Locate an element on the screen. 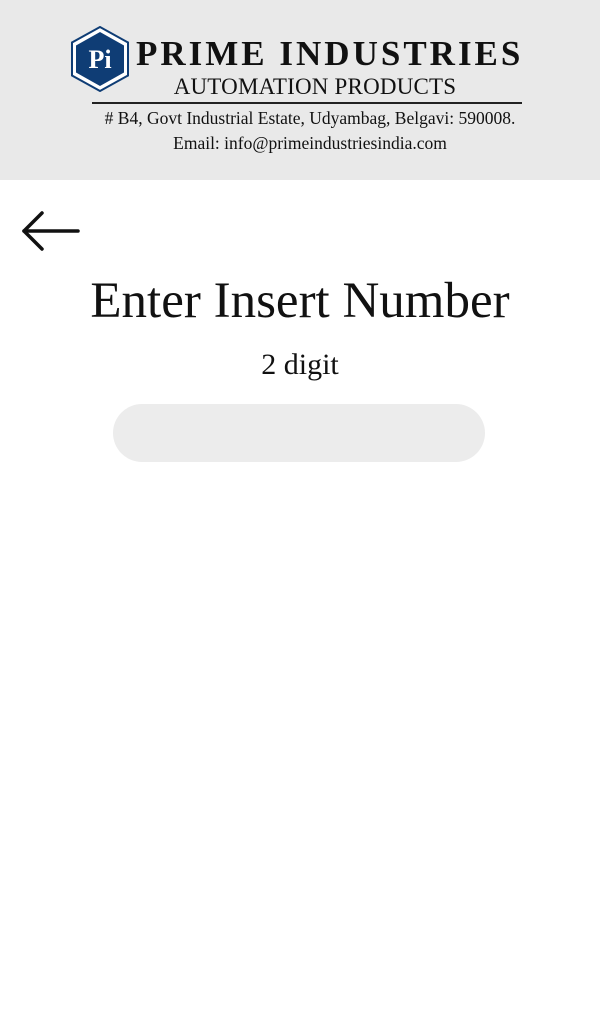  logo-text: Pi is located at coordinates (99, 59).